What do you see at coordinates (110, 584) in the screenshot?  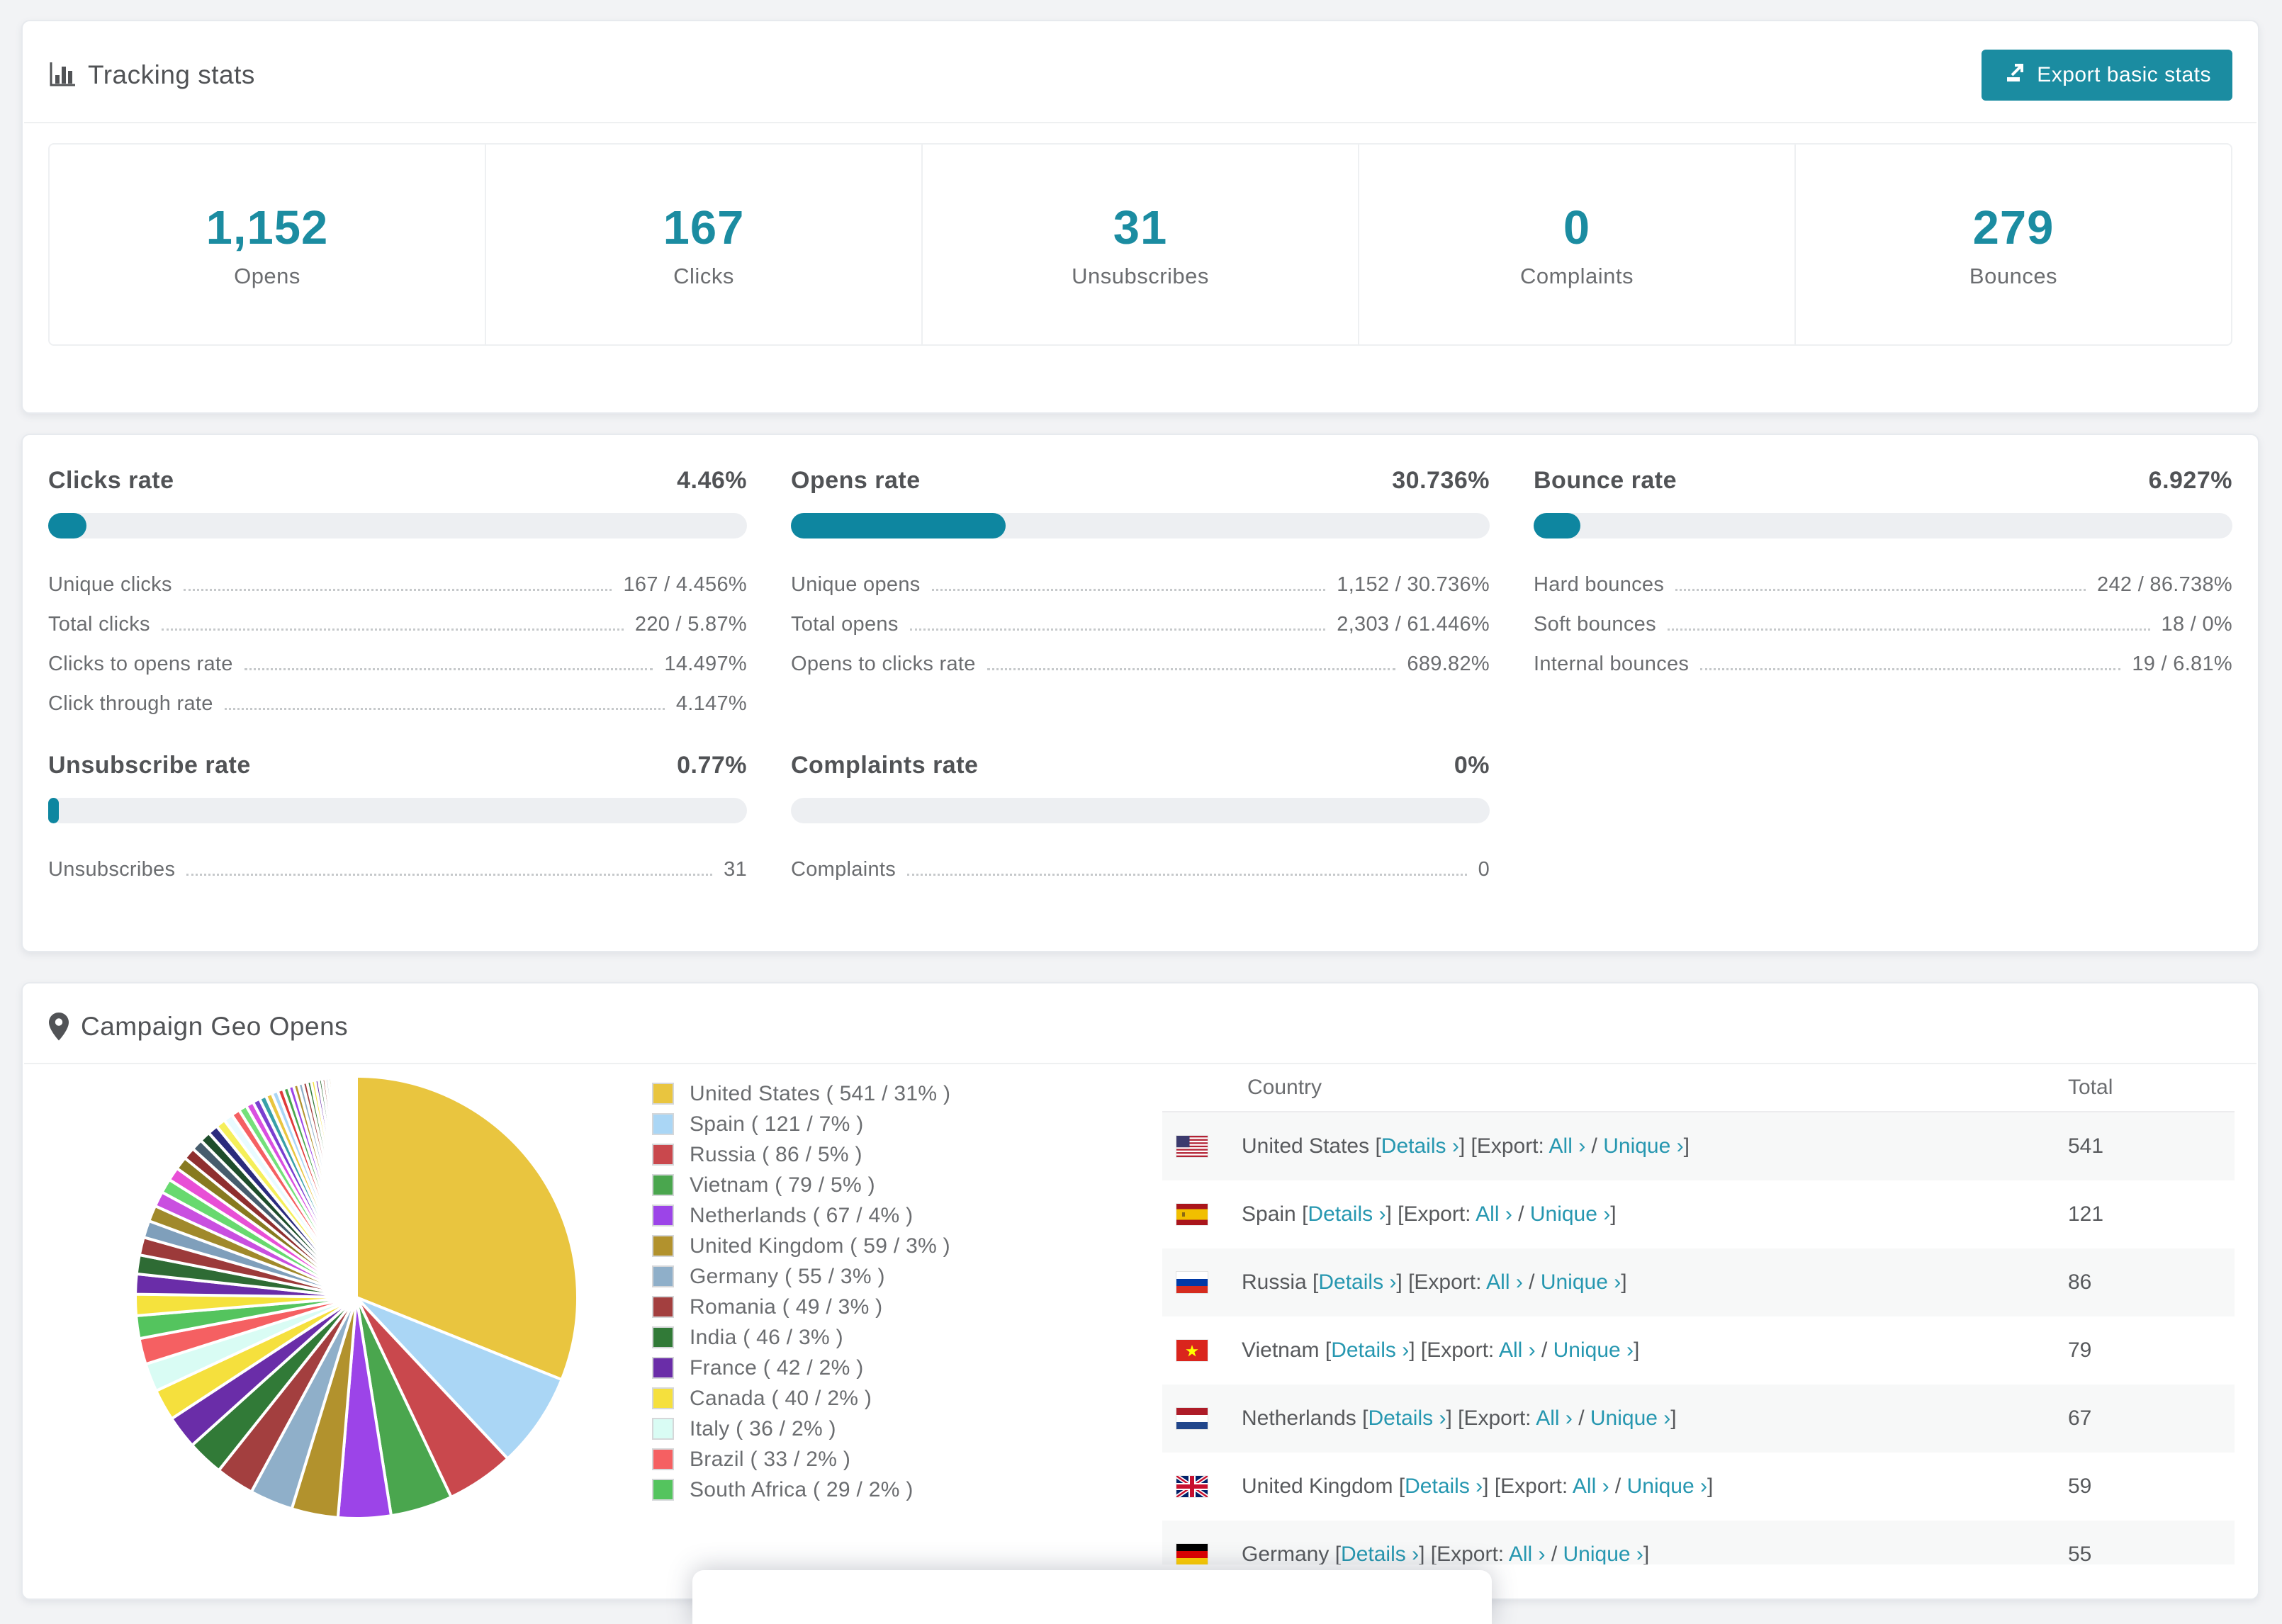 I see `stat-line-label: Unique clicks` at bounding box center [110, 584].